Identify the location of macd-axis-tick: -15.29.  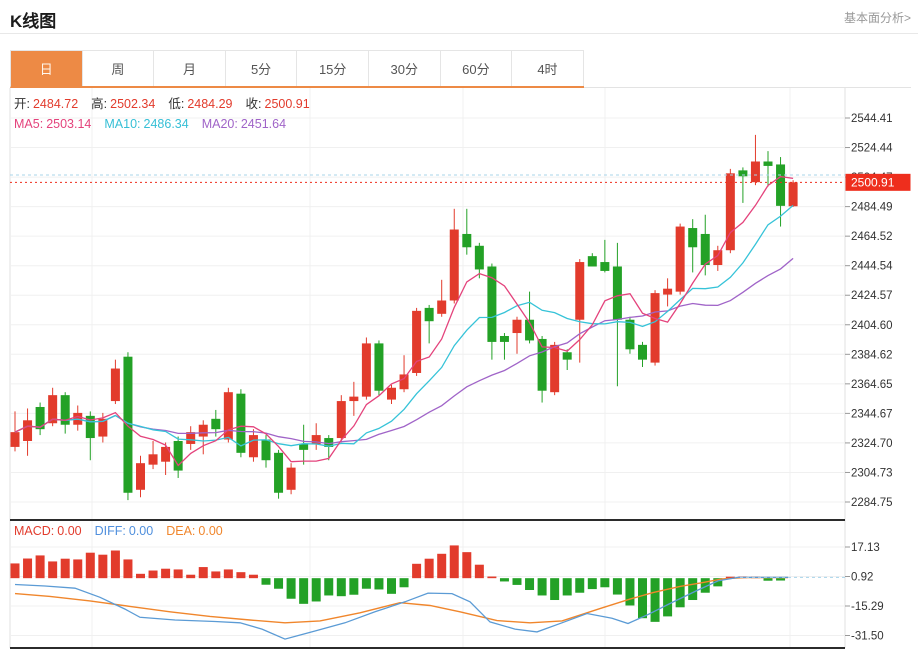
(867, 607).